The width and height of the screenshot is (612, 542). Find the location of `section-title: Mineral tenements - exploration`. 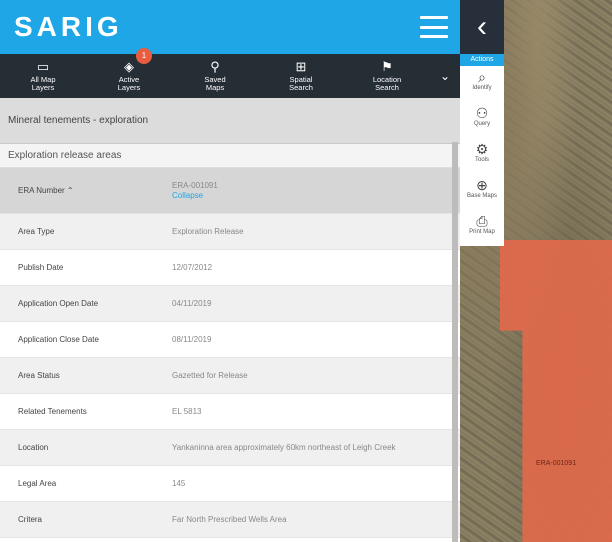

section-title: Mineral tenements - exploration is located at coordinates (230, 121).